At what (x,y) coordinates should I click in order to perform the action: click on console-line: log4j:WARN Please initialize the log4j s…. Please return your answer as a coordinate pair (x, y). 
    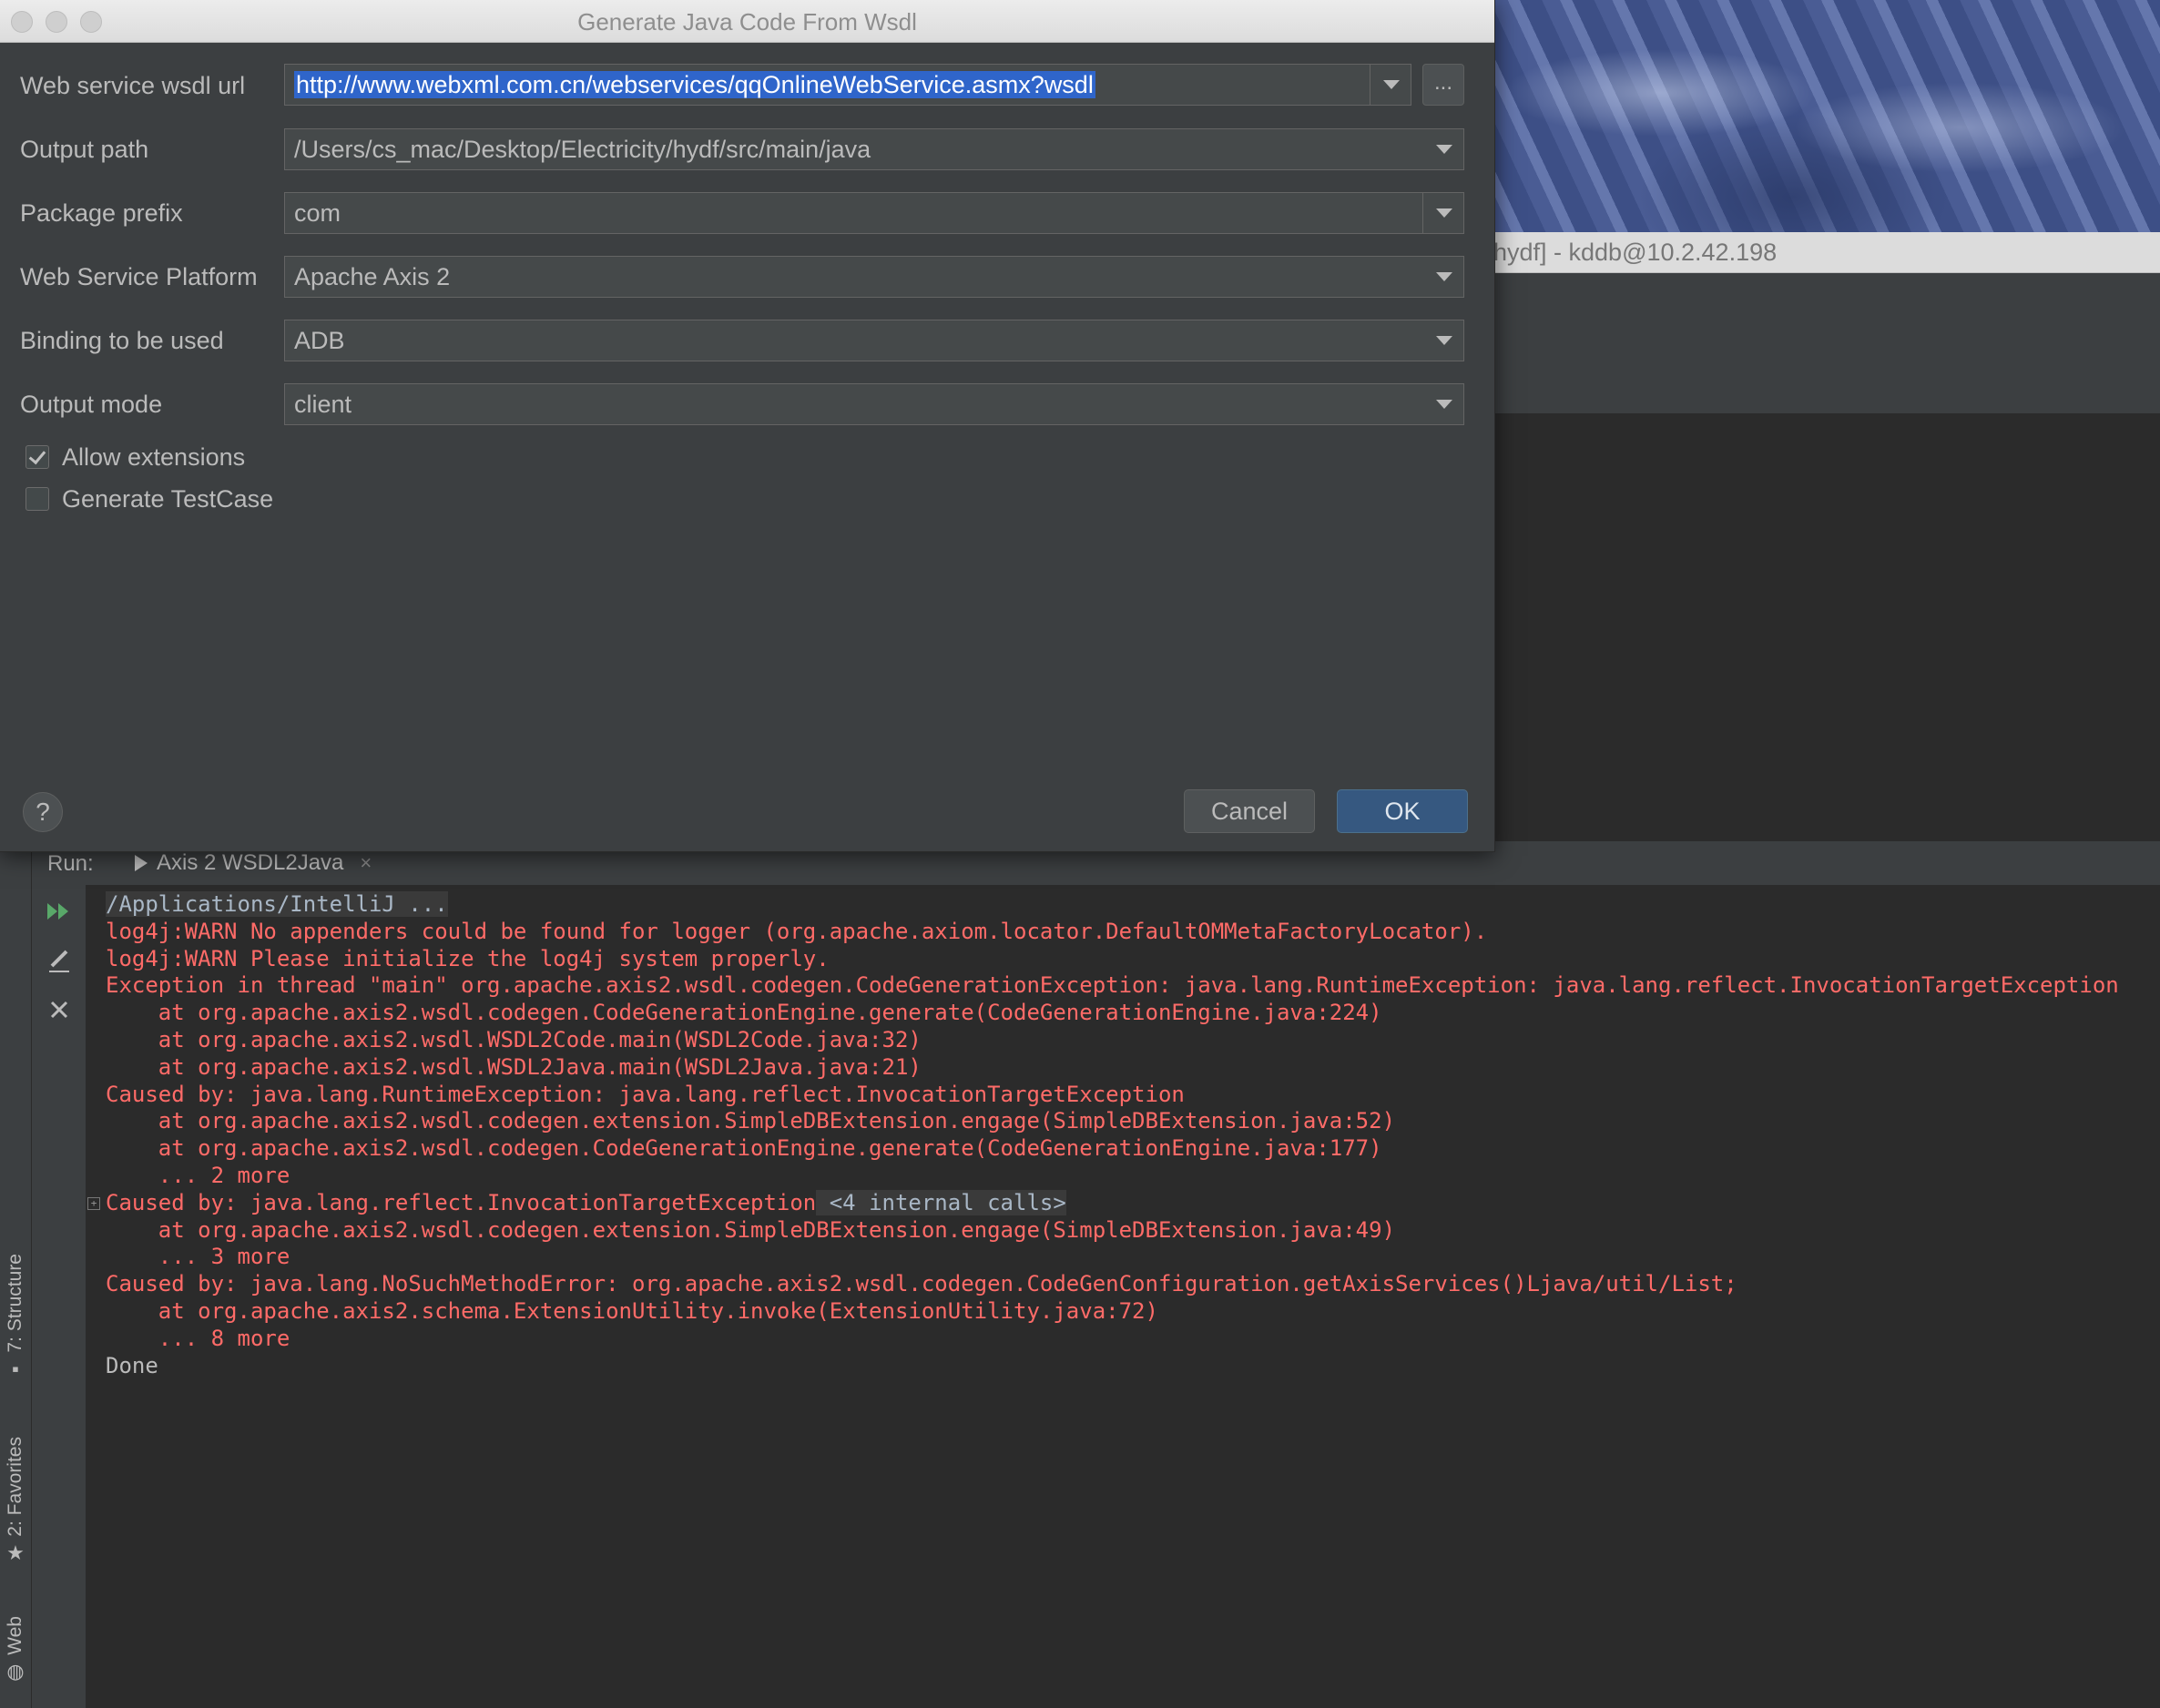
    Looking at the image, I should click on (468, 959).